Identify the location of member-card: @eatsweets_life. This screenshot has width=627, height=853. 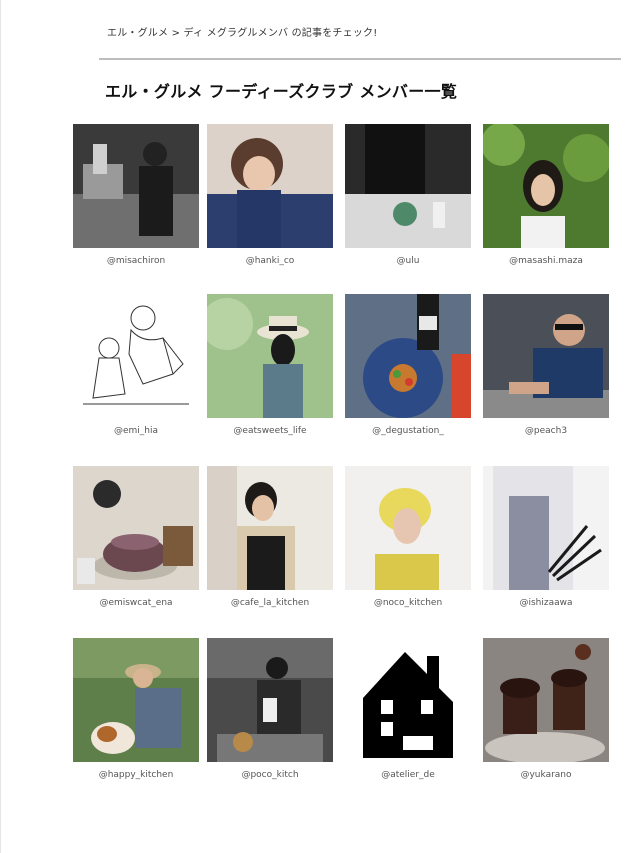
(271, 365).